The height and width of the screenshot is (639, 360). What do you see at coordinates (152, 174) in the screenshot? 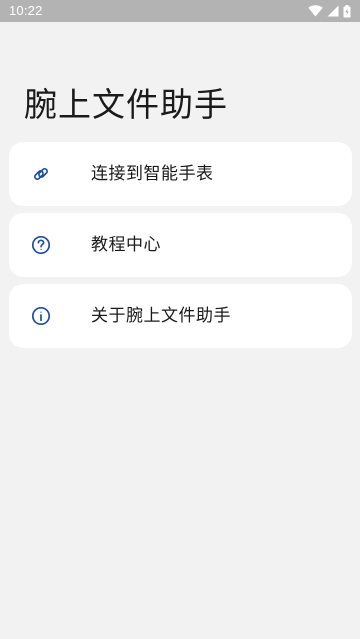
I see `connect-smartwatch-label: 连接到智能手表` at bounding box center [152, 174].